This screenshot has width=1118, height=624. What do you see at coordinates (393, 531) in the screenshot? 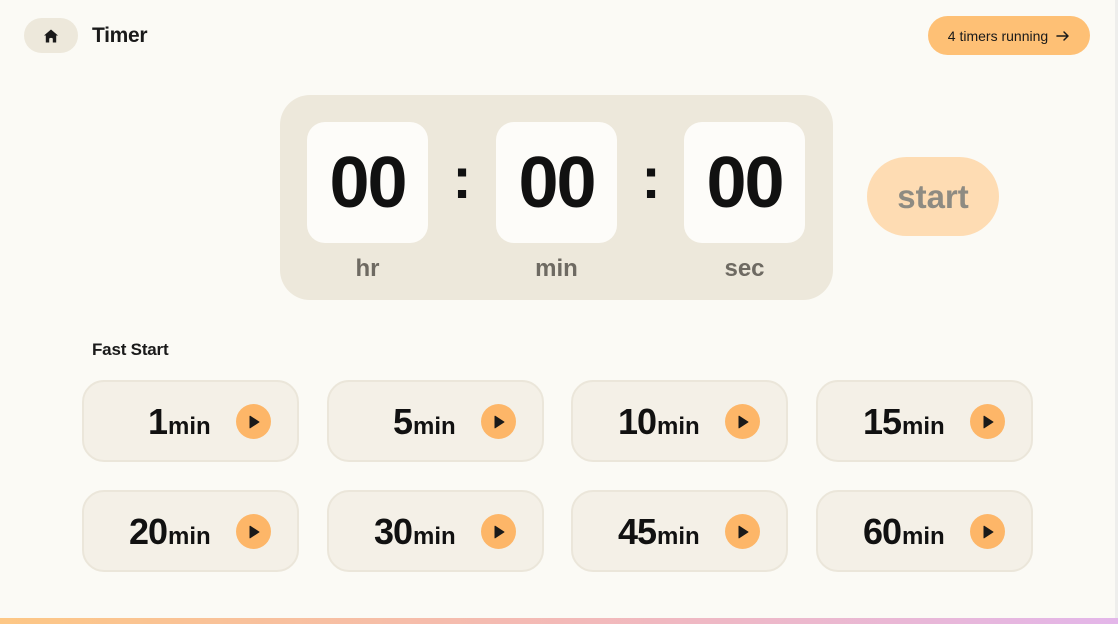
I see `preset-minutes-value: 30` at bounding box center [393, 531].